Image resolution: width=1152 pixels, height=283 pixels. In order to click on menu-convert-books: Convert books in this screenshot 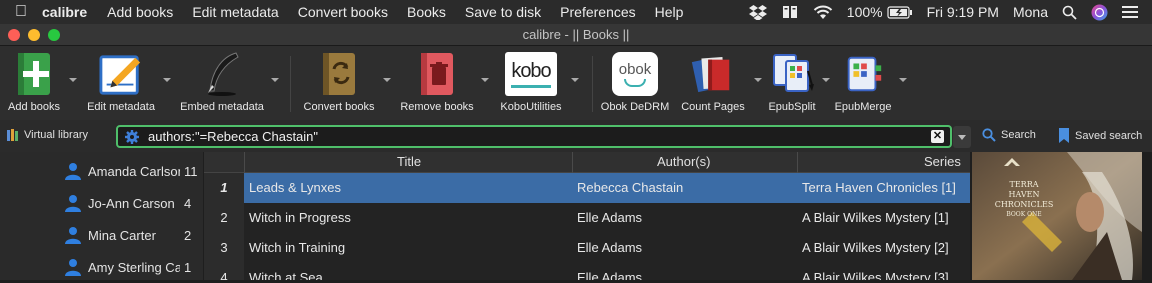, I will do `click(343, 12)`.